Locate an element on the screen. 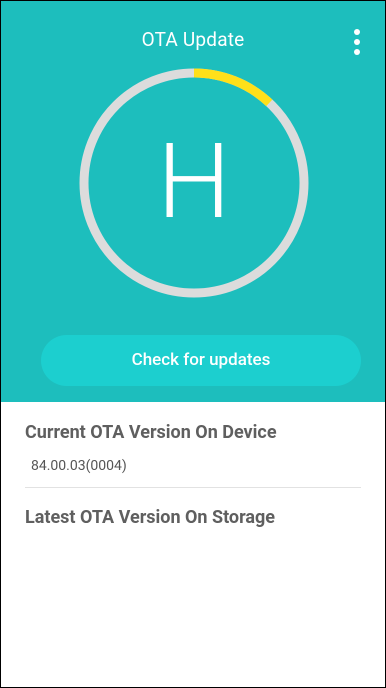 The image size is (386, 688). more-options-icon is located at coordinates (357, 42).